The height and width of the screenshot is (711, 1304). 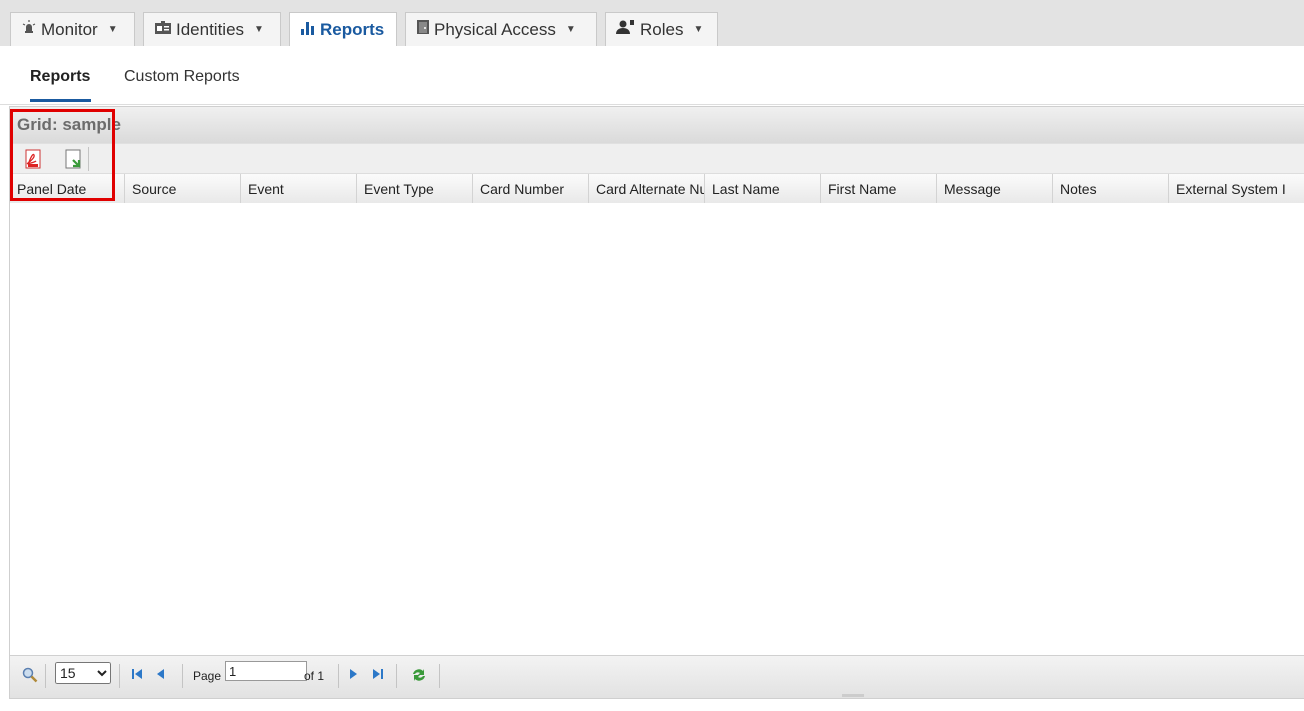 I want to click on tab-reports-label: Reports, so click(x=352, y=29).